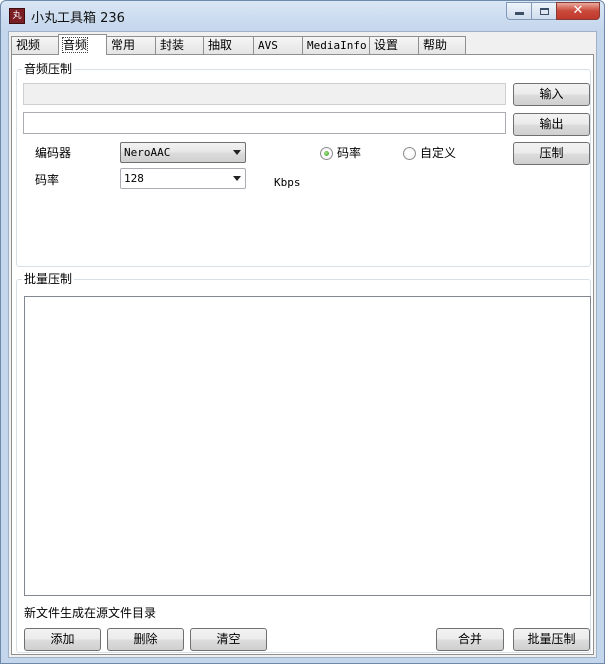 The height and width of the screenshot is (666, 607). I want to click on bitrate-select: 128, so click(183, 178).